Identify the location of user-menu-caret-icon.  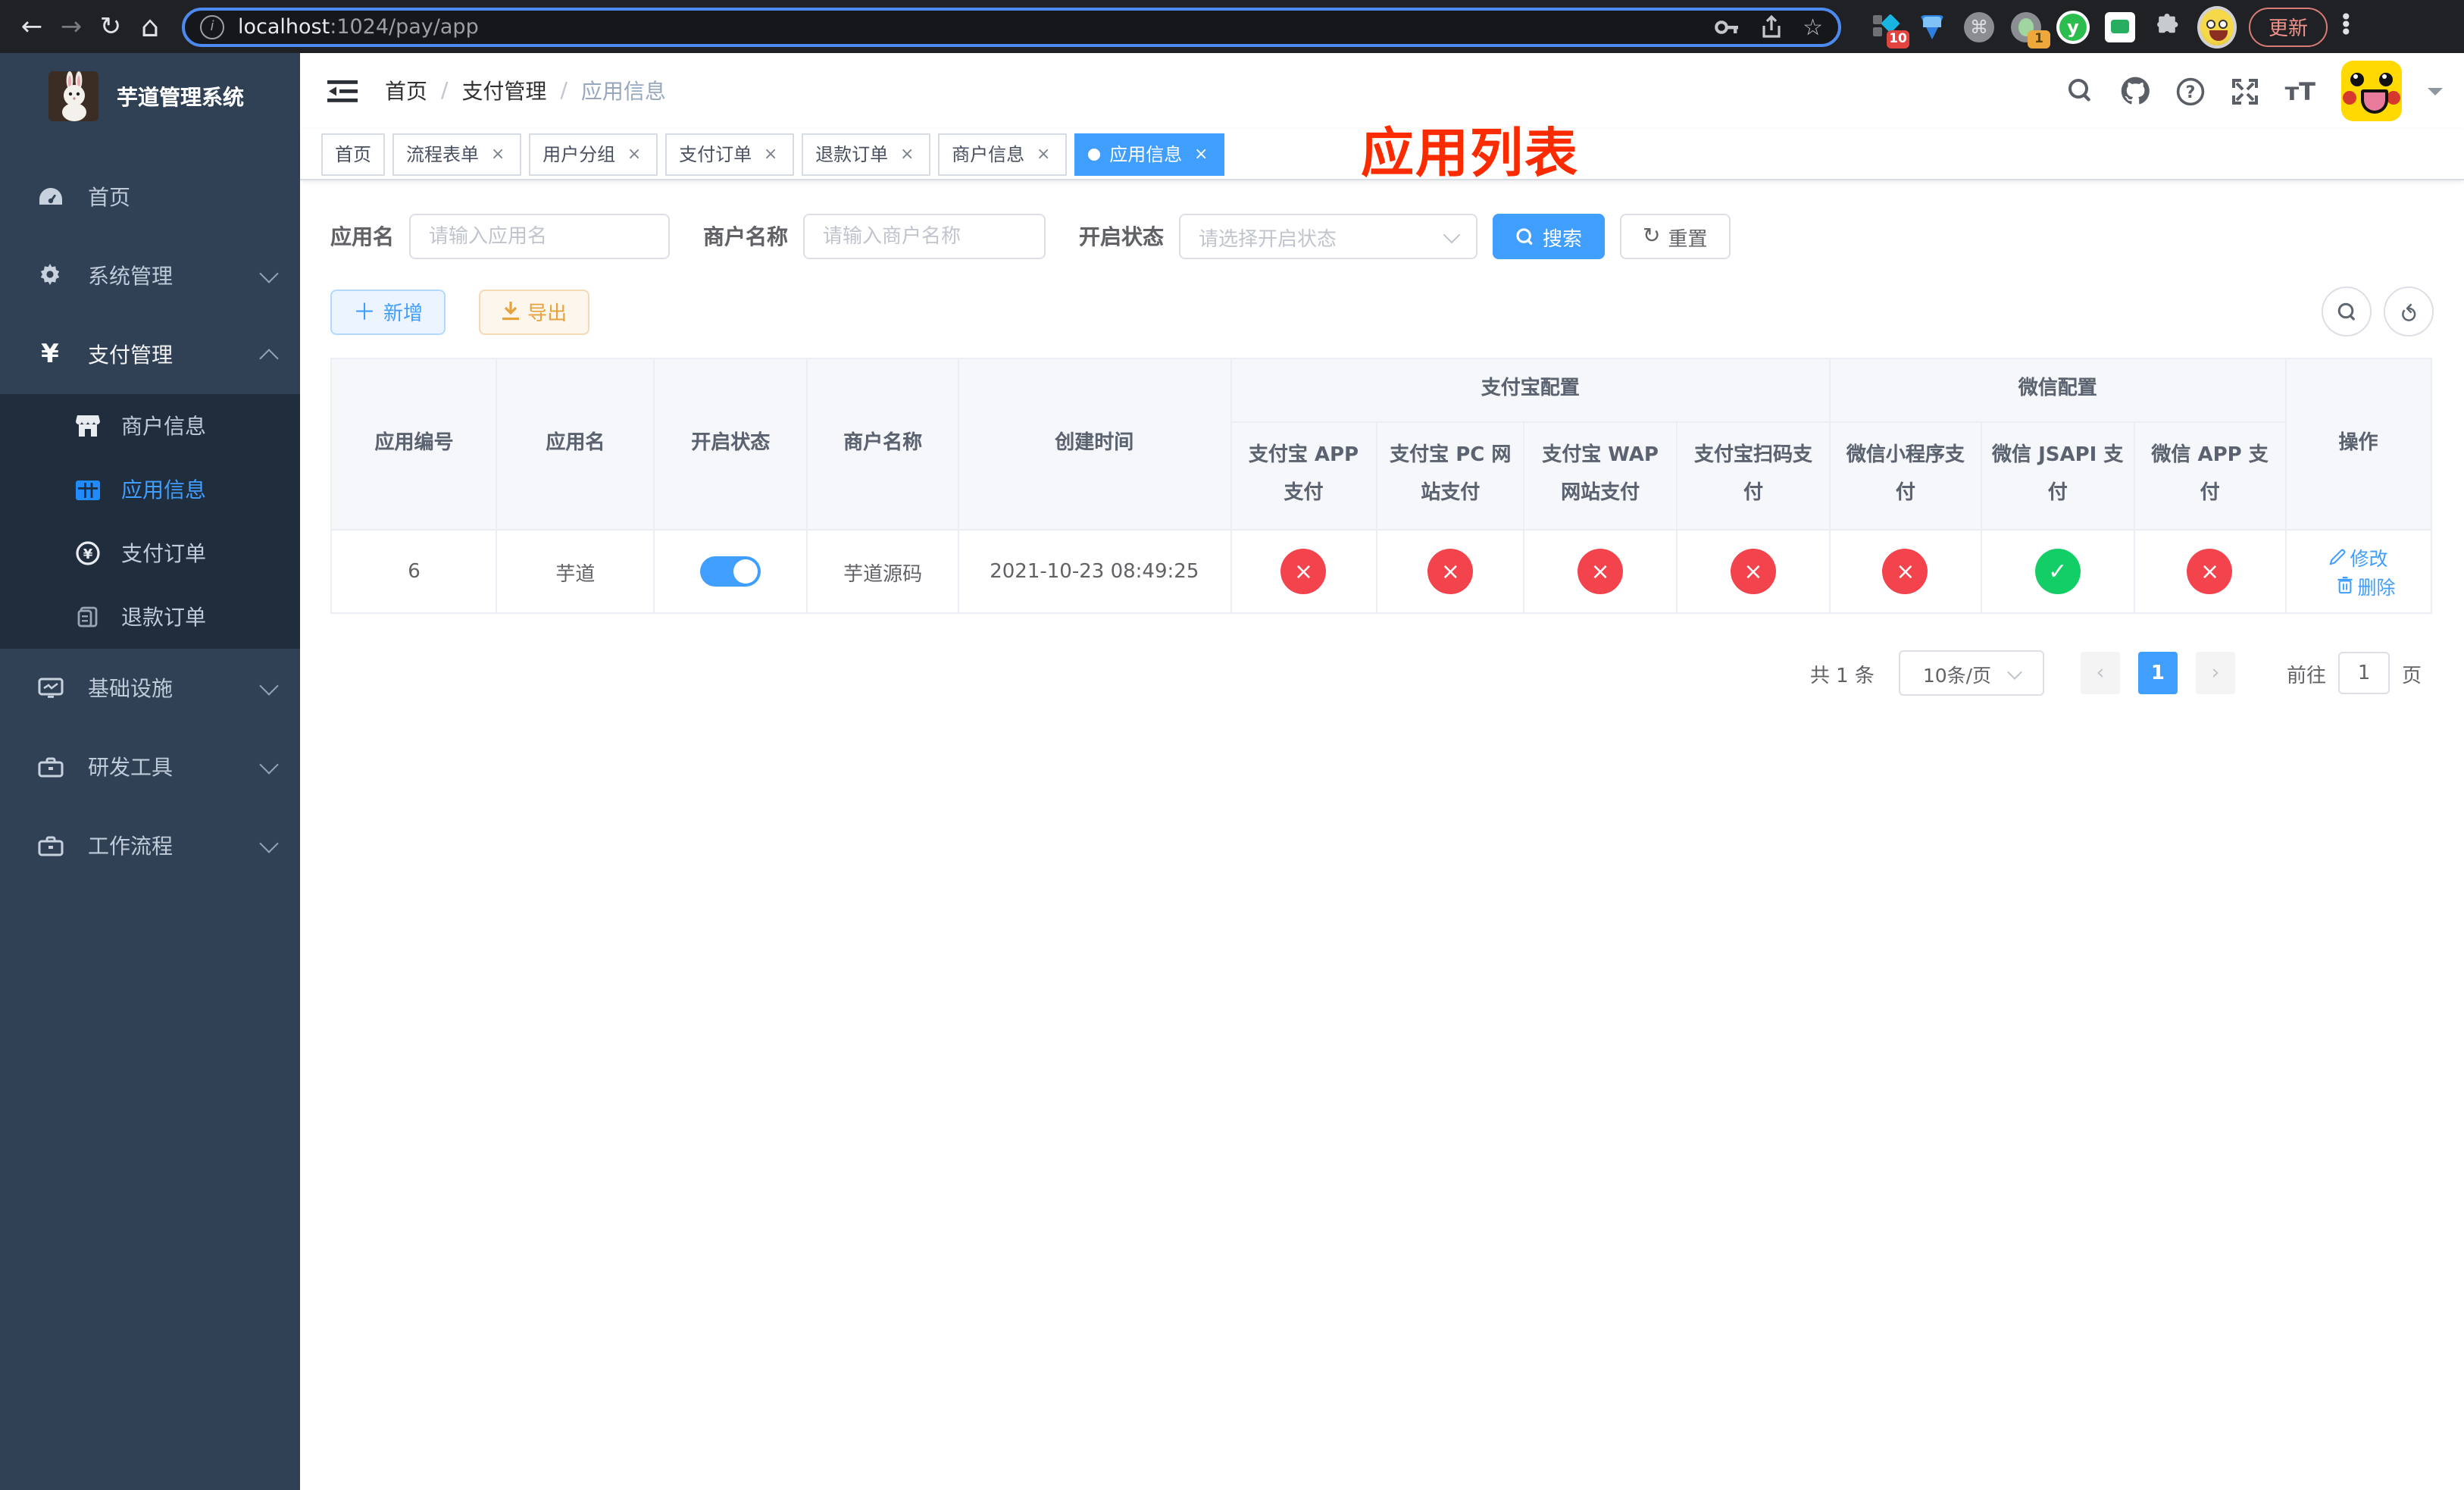
(2435, 94).